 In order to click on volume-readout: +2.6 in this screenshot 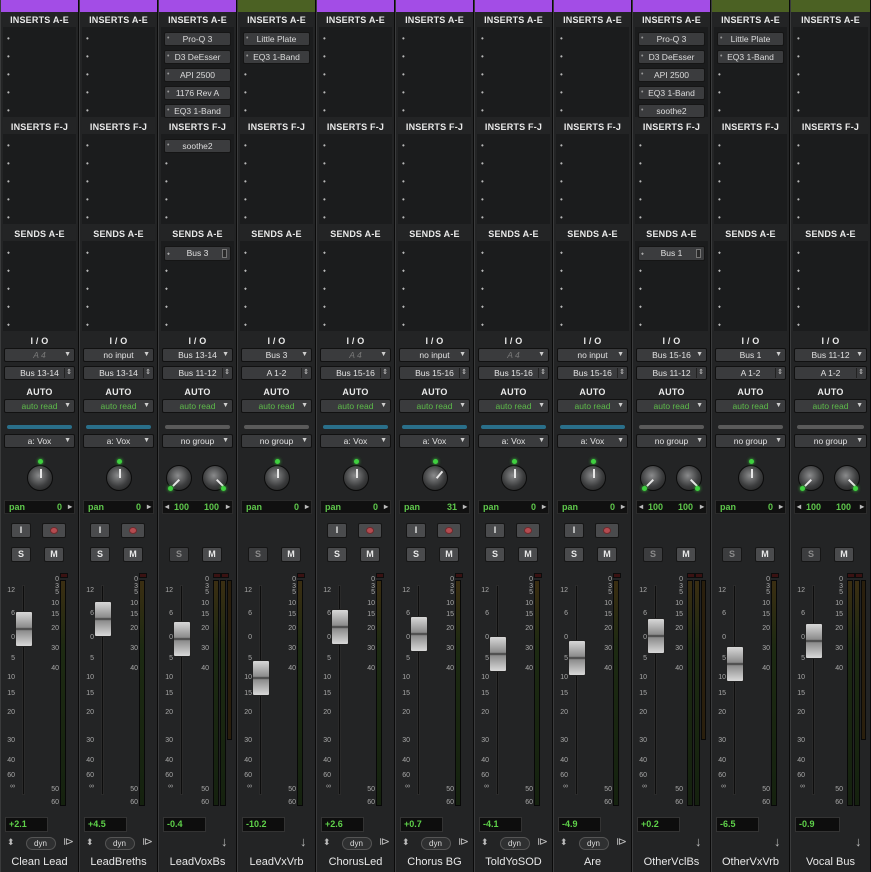, I will do `click(342, 824)`.